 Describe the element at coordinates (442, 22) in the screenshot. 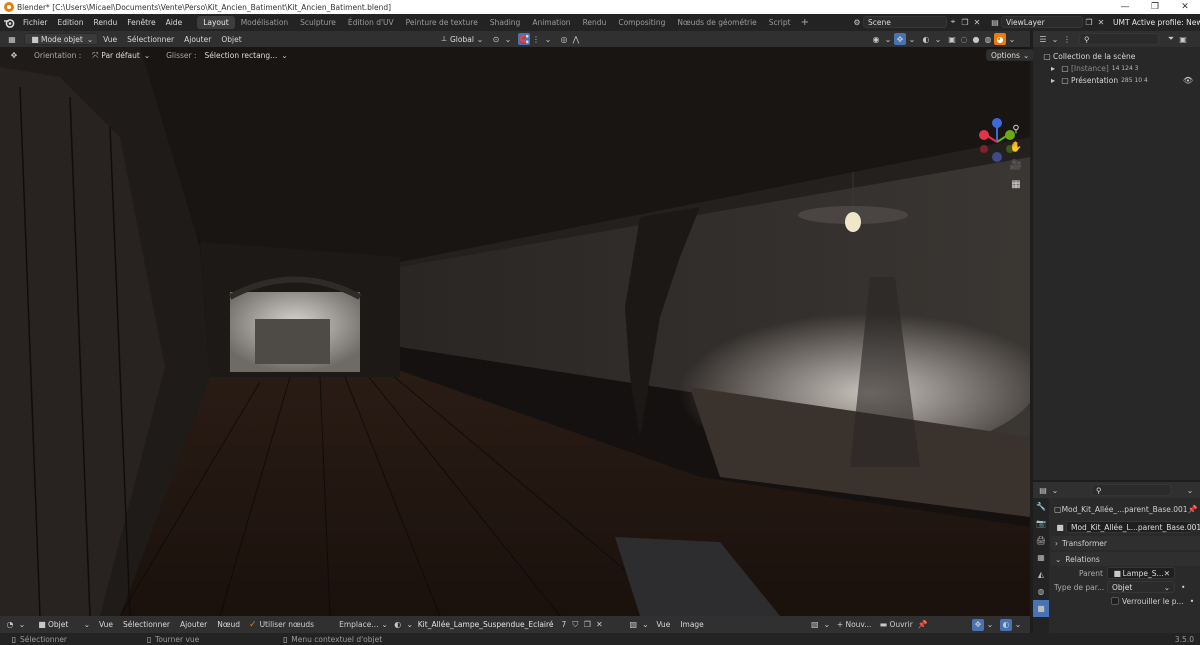

I see `tab-peinture-texture: Peinture de texture` at that location.